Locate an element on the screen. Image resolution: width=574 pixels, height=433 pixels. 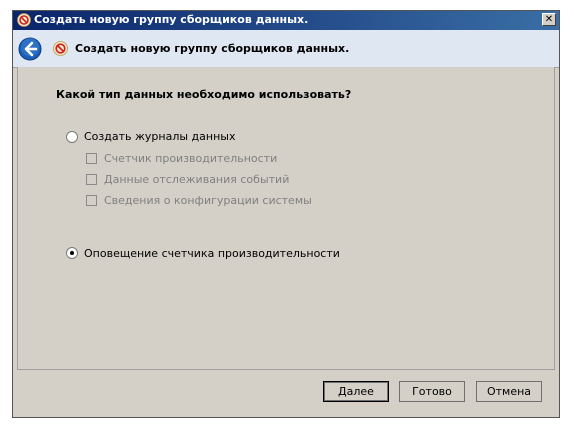
perf-alert-label: Оповещение счетчика производительности is located at coordinates (212, 253).